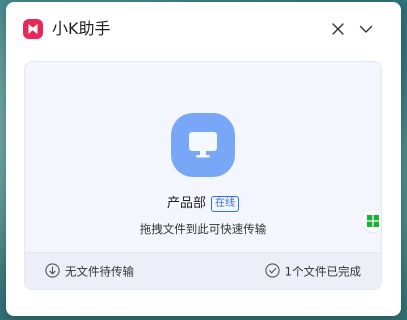 This screenshot has height=320, width=407. I want to click on device-info: 产品部 在线, so click(203, 205).